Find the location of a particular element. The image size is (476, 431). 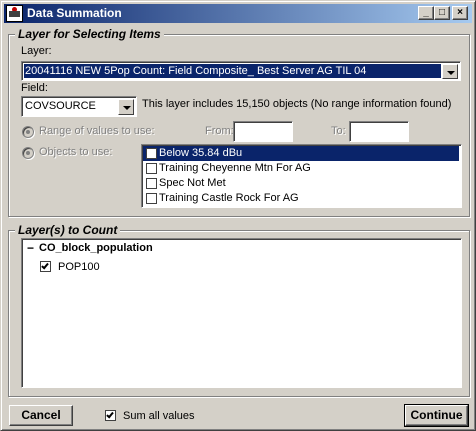

from-label: From: is located at coordinates (219, 131).